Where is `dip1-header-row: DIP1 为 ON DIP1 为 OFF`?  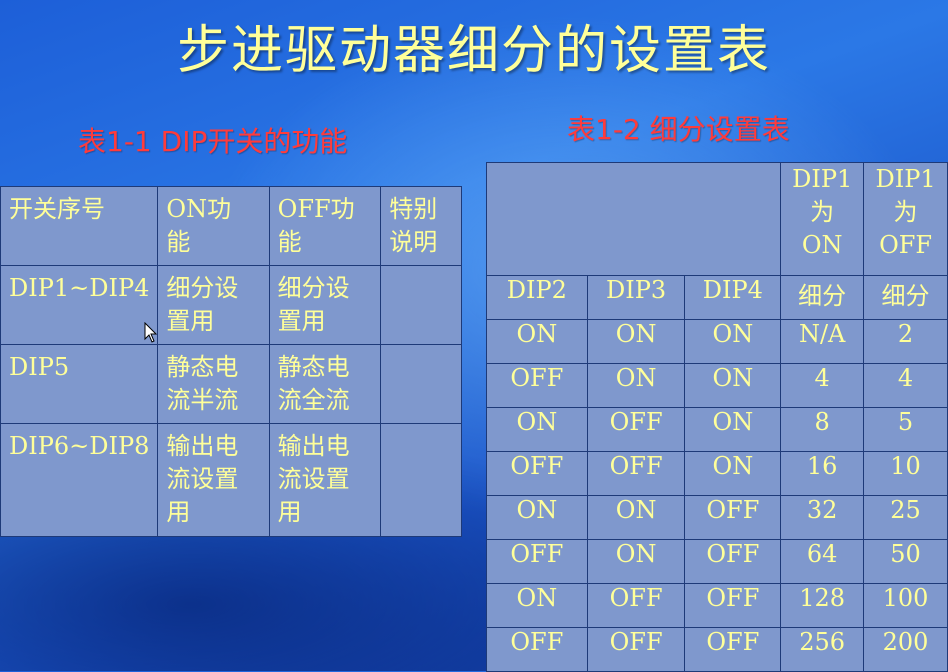
dip1-header-row: DIP1 为 ON DIP1 为 OFF is located at coordinates (716, 219).